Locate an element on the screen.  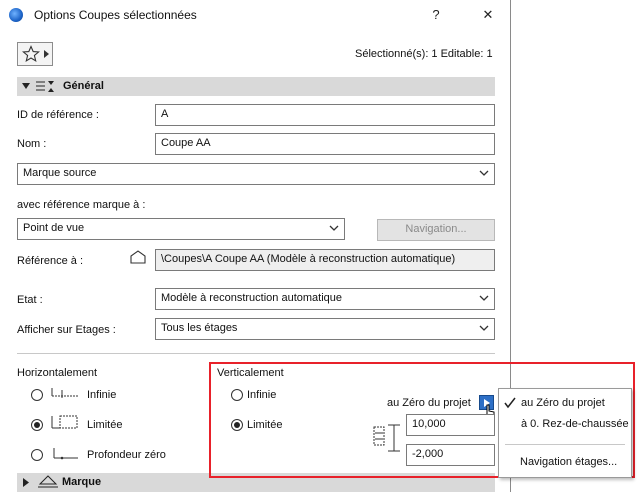
archicad-app-icon is located at coordinates (16, 15).